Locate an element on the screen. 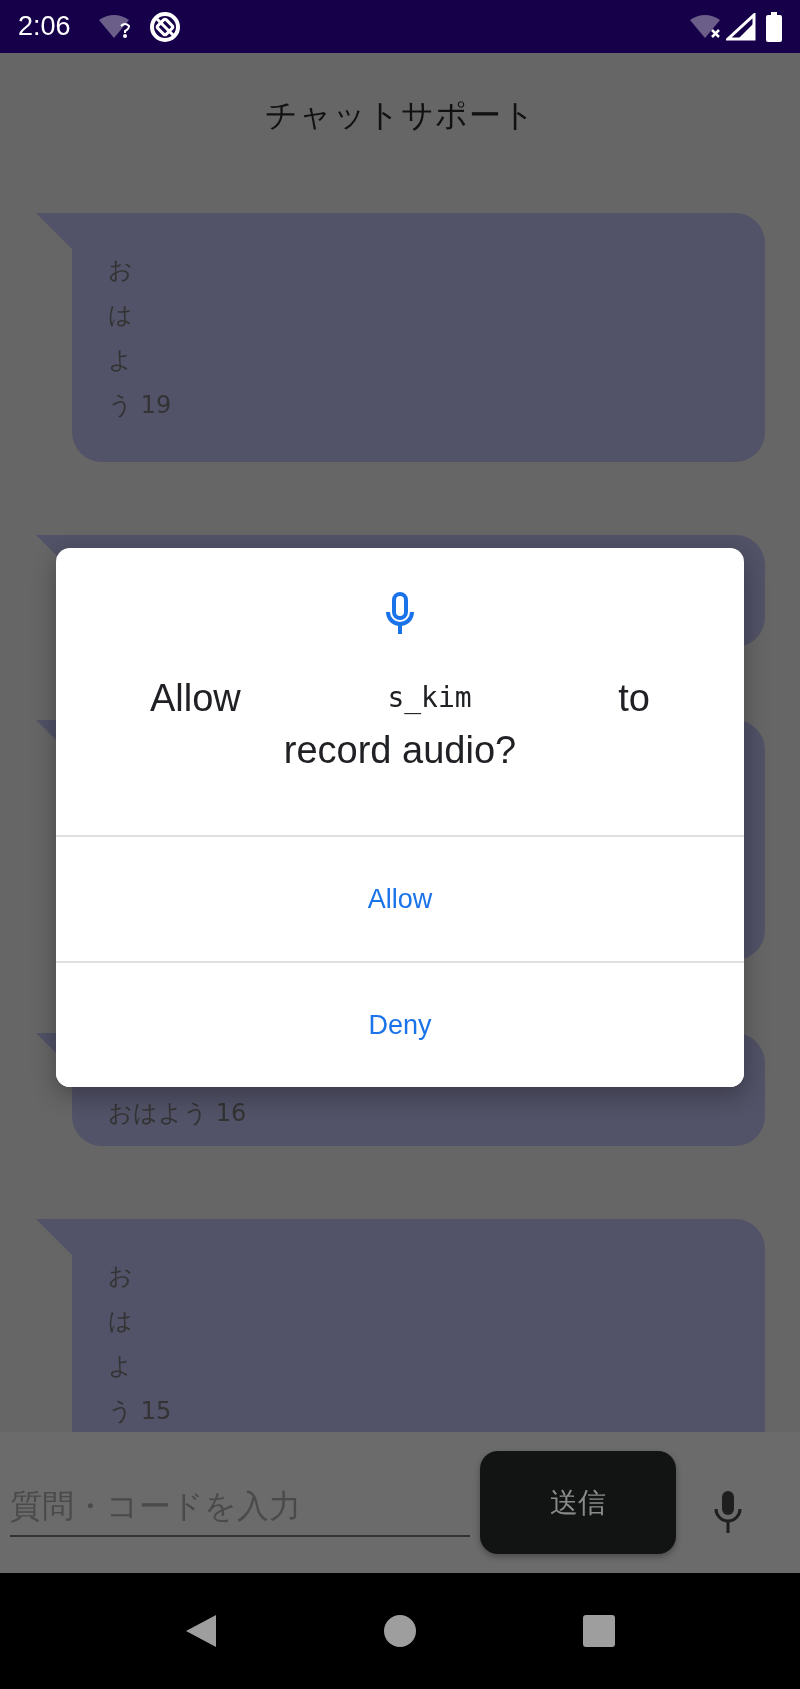 Image resolution: width=800 pixels, height=1689 pixels. wifi-off-icon is located at coordinates (706, 26).